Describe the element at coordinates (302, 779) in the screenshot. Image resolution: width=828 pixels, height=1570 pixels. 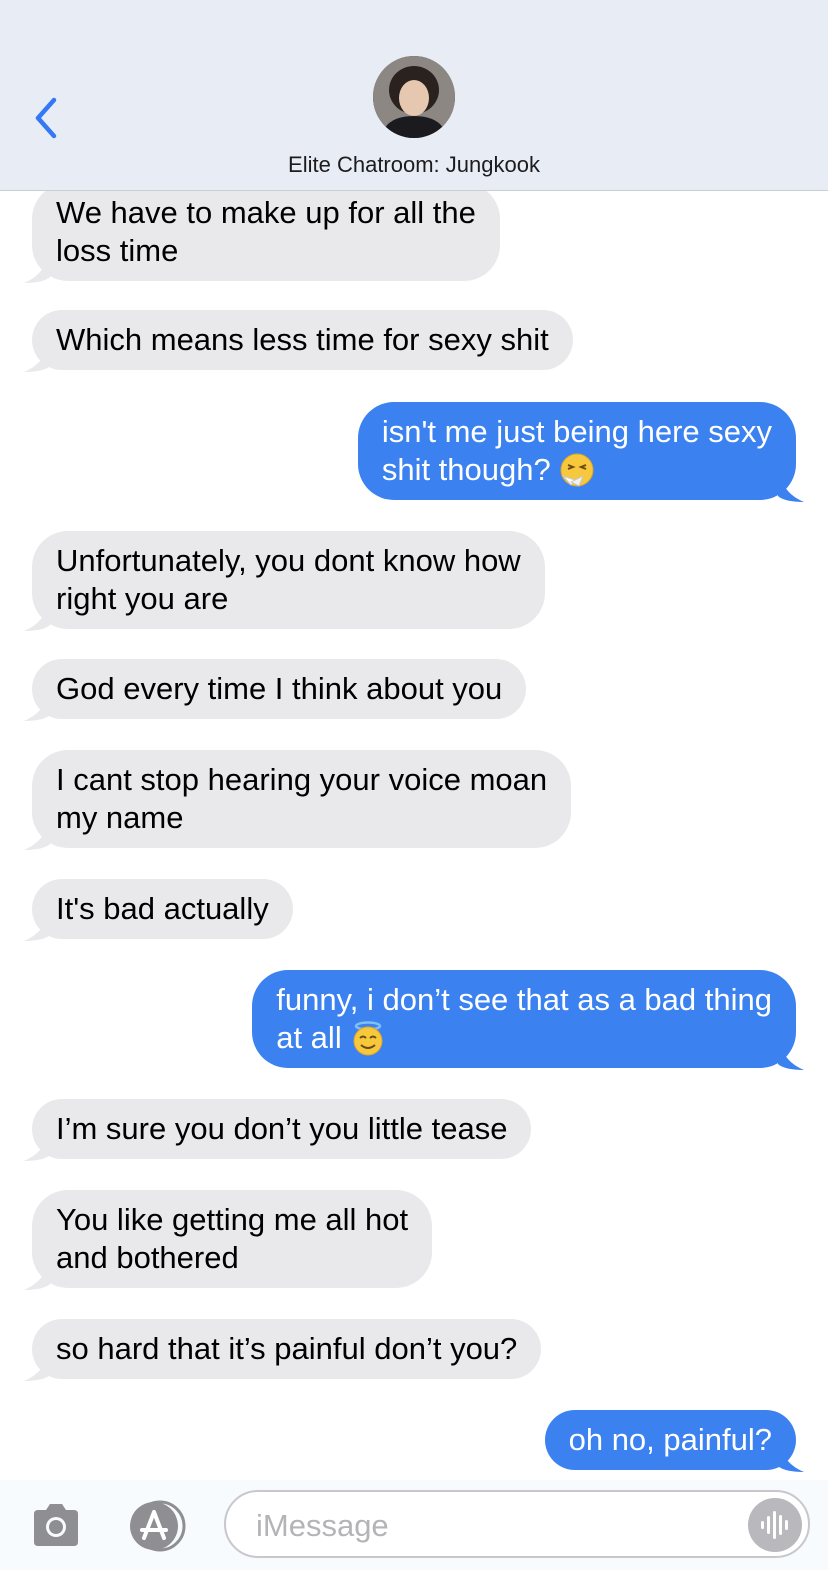
I see `message-line: I cant stop hearing your voice moan` at that location.